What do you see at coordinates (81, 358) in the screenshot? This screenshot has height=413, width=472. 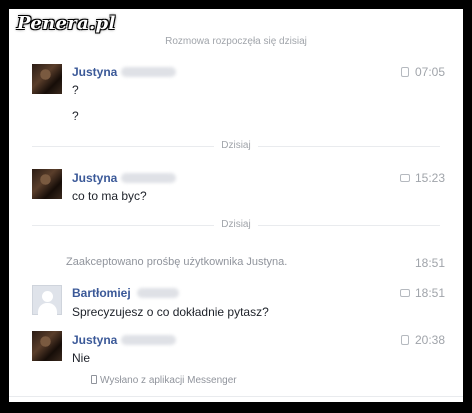 I see `message-text: Nie` at bounding box center [81, 358].